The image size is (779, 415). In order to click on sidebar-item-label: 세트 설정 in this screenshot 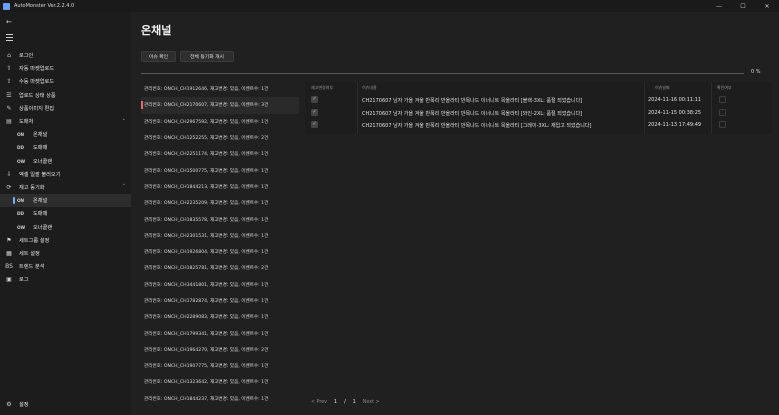, I will do `click(29, 253)`.